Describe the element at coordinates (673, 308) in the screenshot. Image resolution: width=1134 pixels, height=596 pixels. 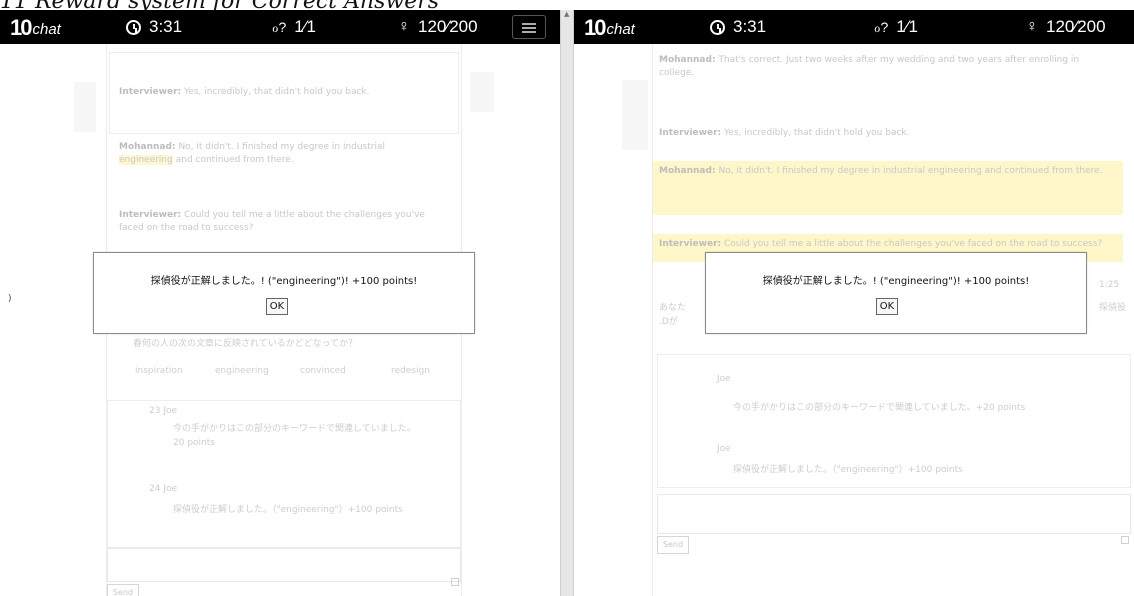
I see `side-note: あなた` at that location.